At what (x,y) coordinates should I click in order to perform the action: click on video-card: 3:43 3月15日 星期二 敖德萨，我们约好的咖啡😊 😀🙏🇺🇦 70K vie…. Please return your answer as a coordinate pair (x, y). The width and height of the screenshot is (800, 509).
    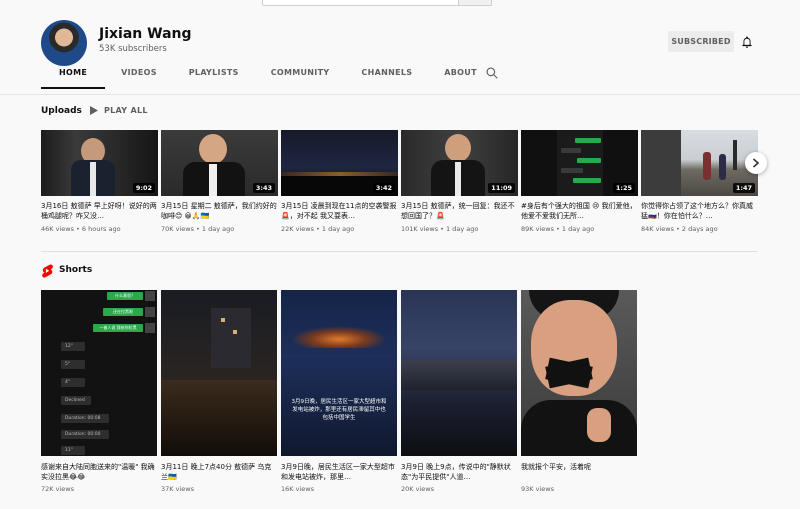
    Looking at the image, I should click on (219, 181).